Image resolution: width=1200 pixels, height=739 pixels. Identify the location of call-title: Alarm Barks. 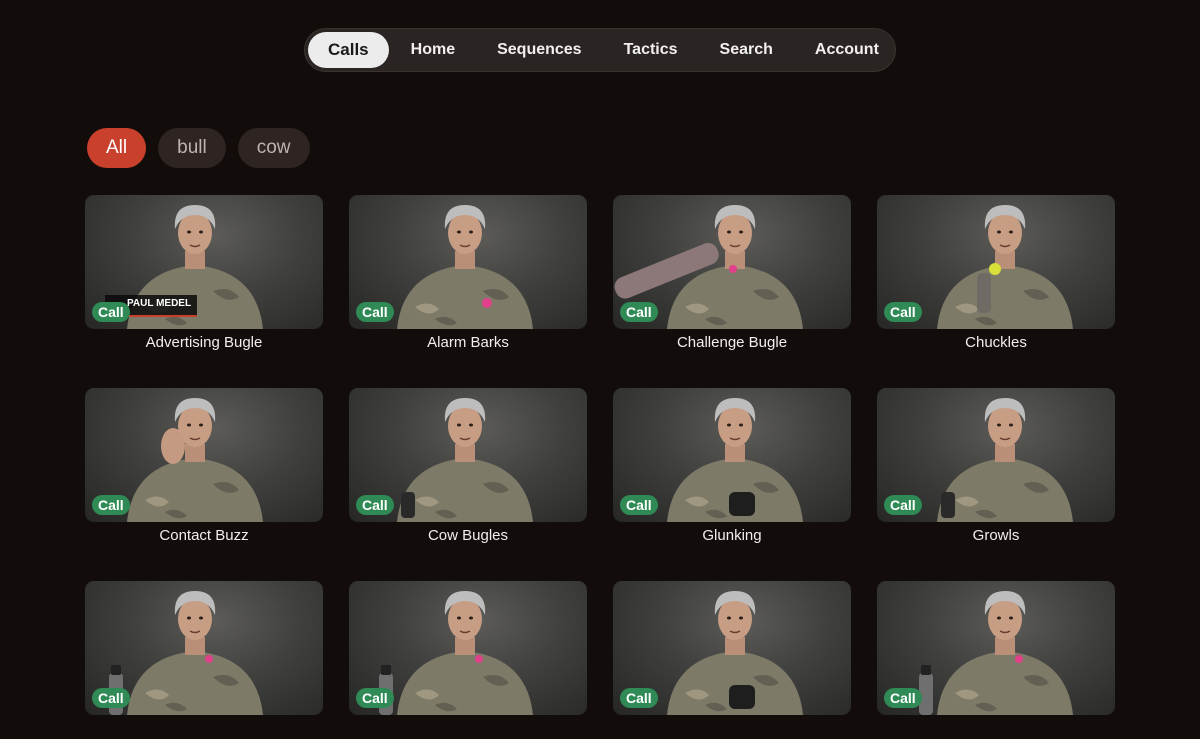
(468, 342).